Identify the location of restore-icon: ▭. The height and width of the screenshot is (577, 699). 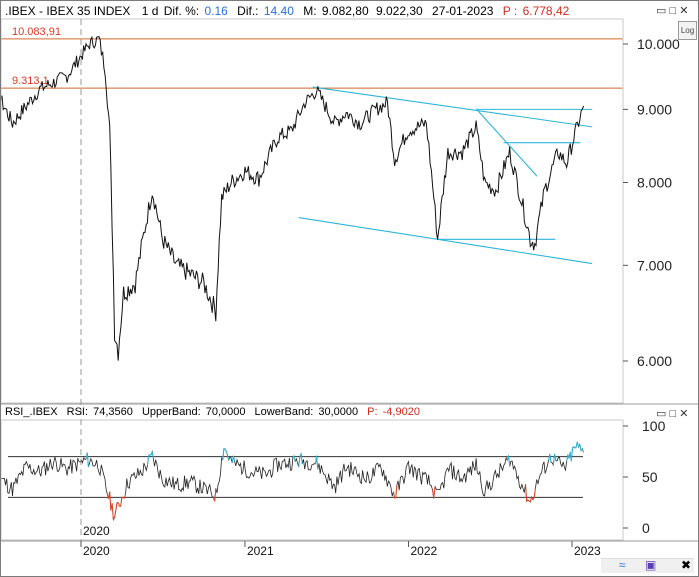
(661, 414).